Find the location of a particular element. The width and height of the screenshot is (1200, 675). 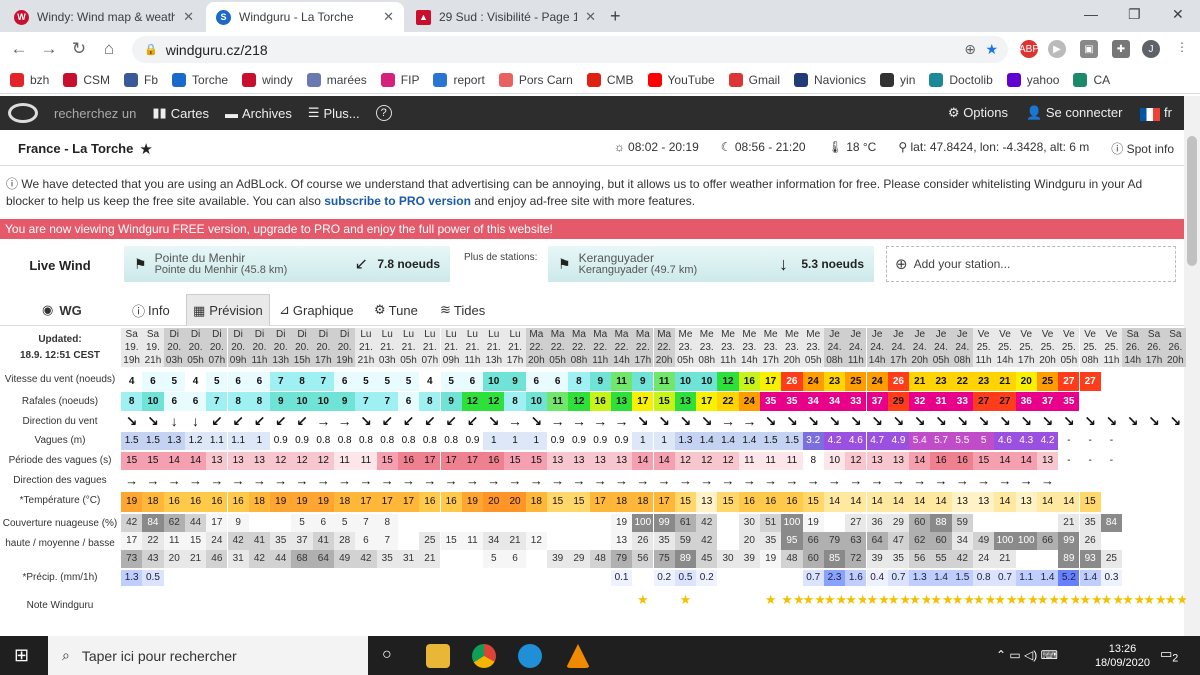

bookmark-11: Gmail is located at coordinates (754, 79).